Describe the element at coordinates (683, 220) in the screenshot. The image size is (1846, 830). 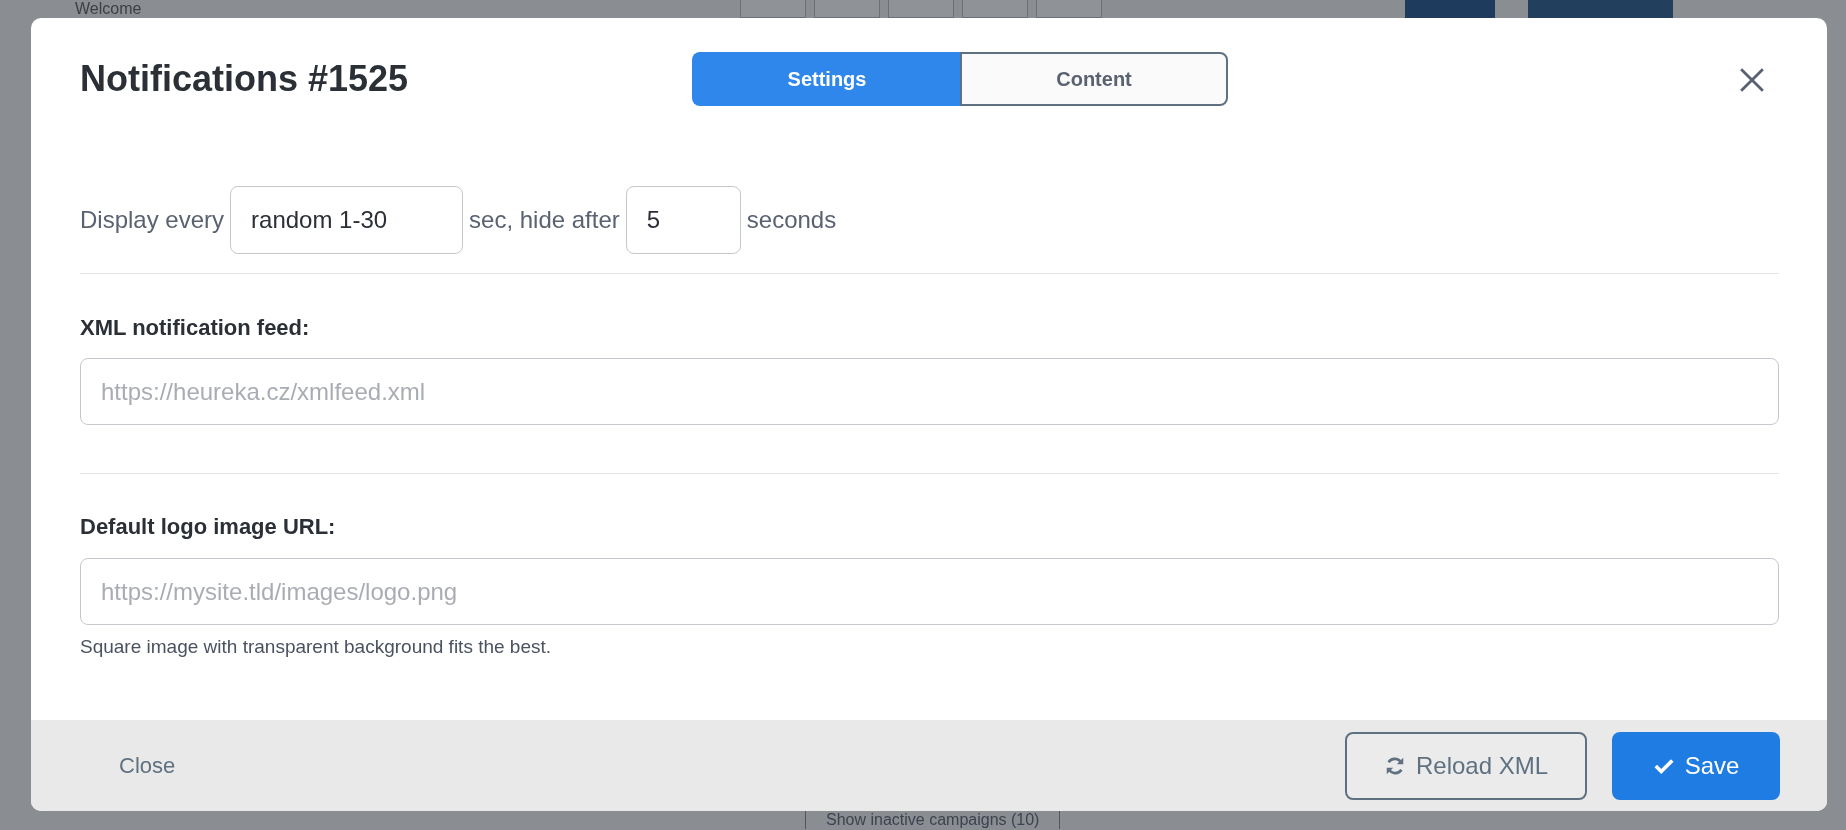
I see `hide-after-field: 5` at that location.